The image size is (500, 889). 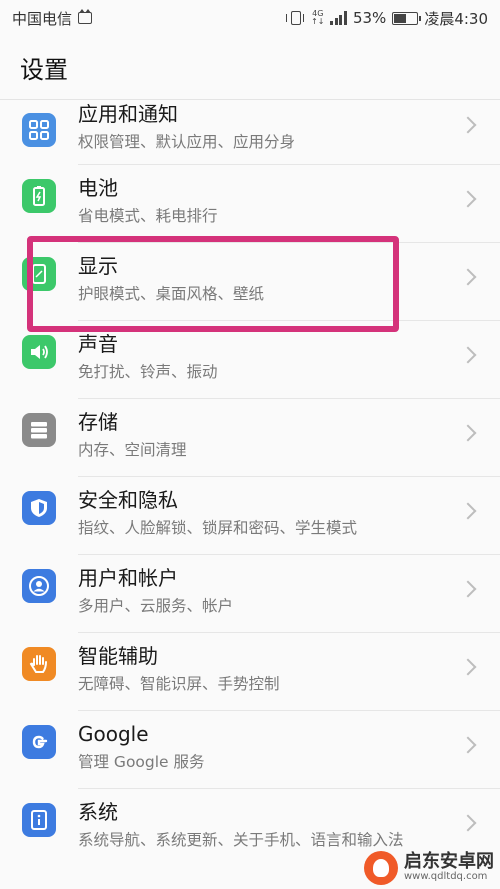 I want to click on network-type-icon: 4G ↑↓, so click(x=318, y=17).